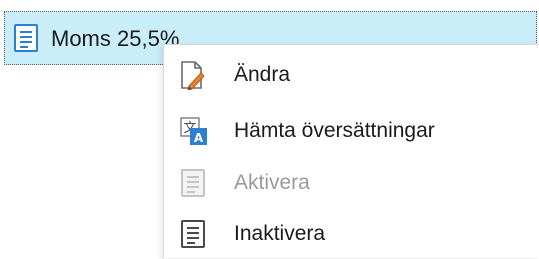  I want to click on menu-item-label: Inaktivera, so click(280, 233).